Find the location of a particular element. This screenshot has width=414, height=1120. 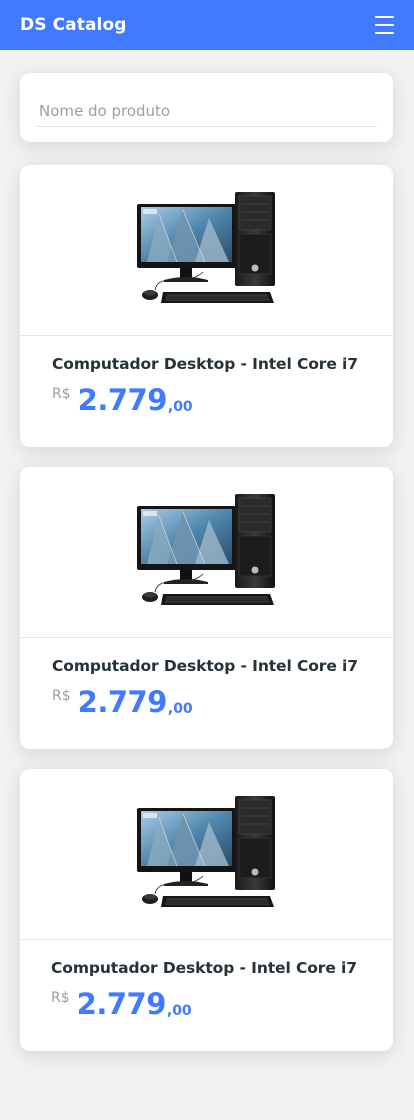

brand-title: DS Catalog is located at coordinates (73, 25).